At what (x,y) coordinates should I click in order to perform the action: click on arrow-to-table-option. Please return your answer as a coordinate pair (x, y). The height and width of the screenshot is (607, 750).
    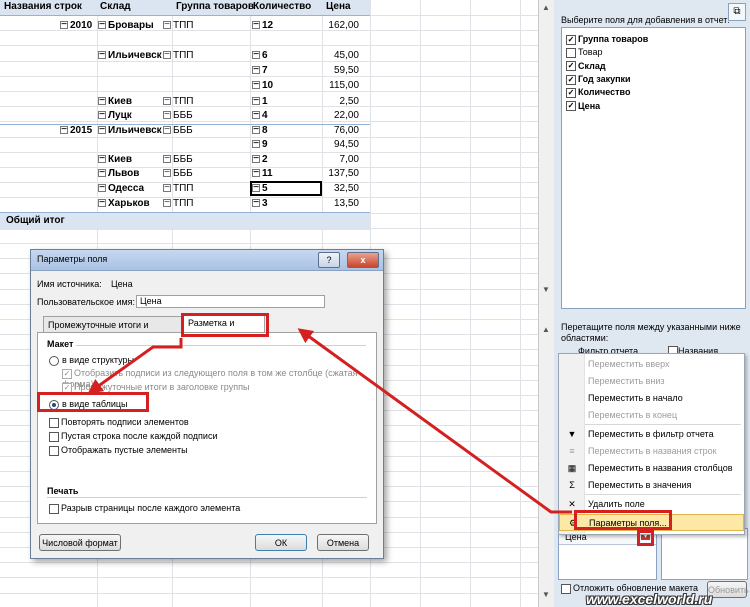
    Looking at the image, I should click on (135, 366).